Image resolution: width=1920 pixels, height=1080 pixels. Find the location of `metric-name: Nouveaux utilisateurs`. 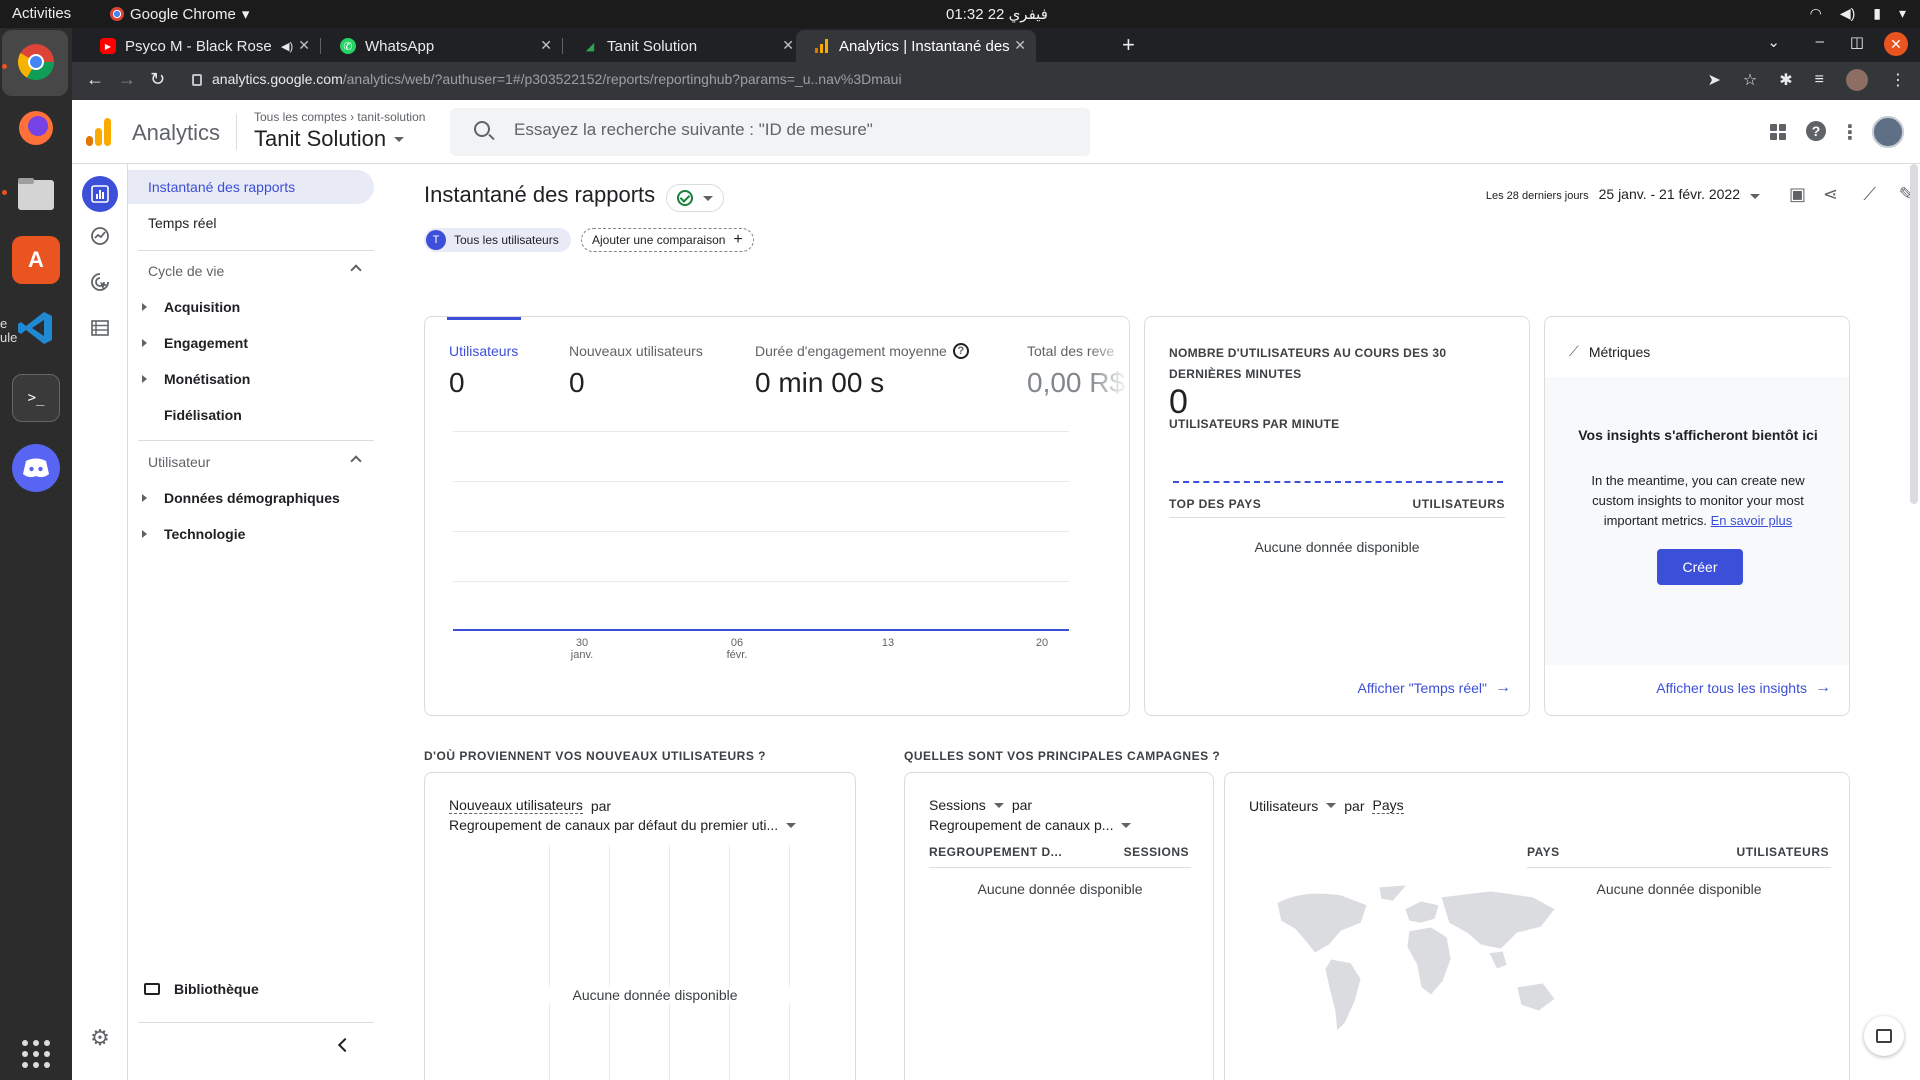

metric-name: Nouveaux utilisateurs is located at coordinates (516, 805).